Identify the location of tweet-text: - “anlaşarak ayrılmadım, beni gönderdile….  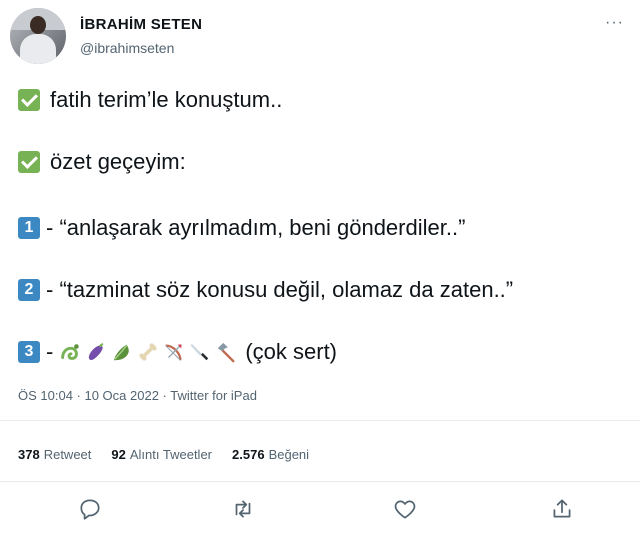
(256, 227).